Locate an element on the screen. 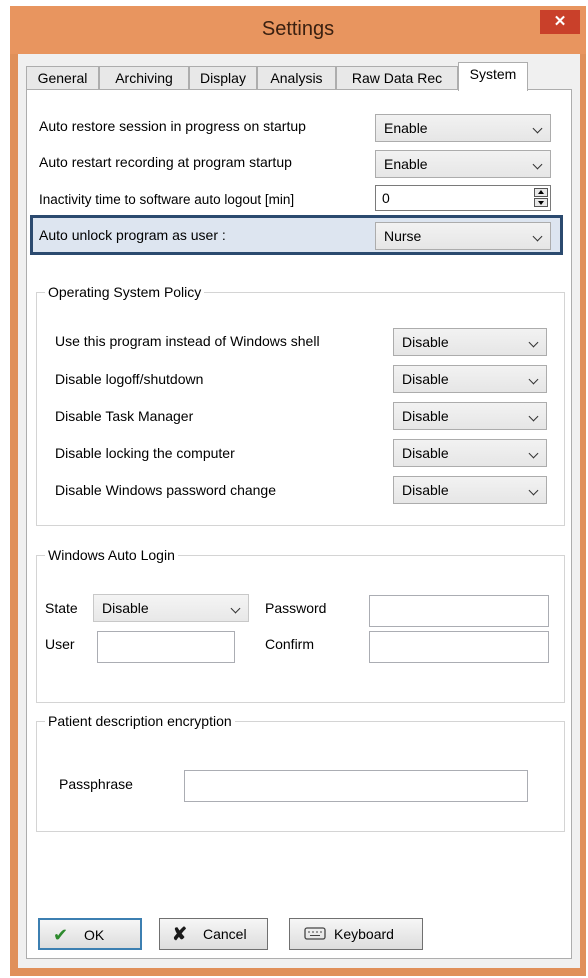 This screenshot has width=588, height=978. state-label: State is located at coordinates (61, 608).